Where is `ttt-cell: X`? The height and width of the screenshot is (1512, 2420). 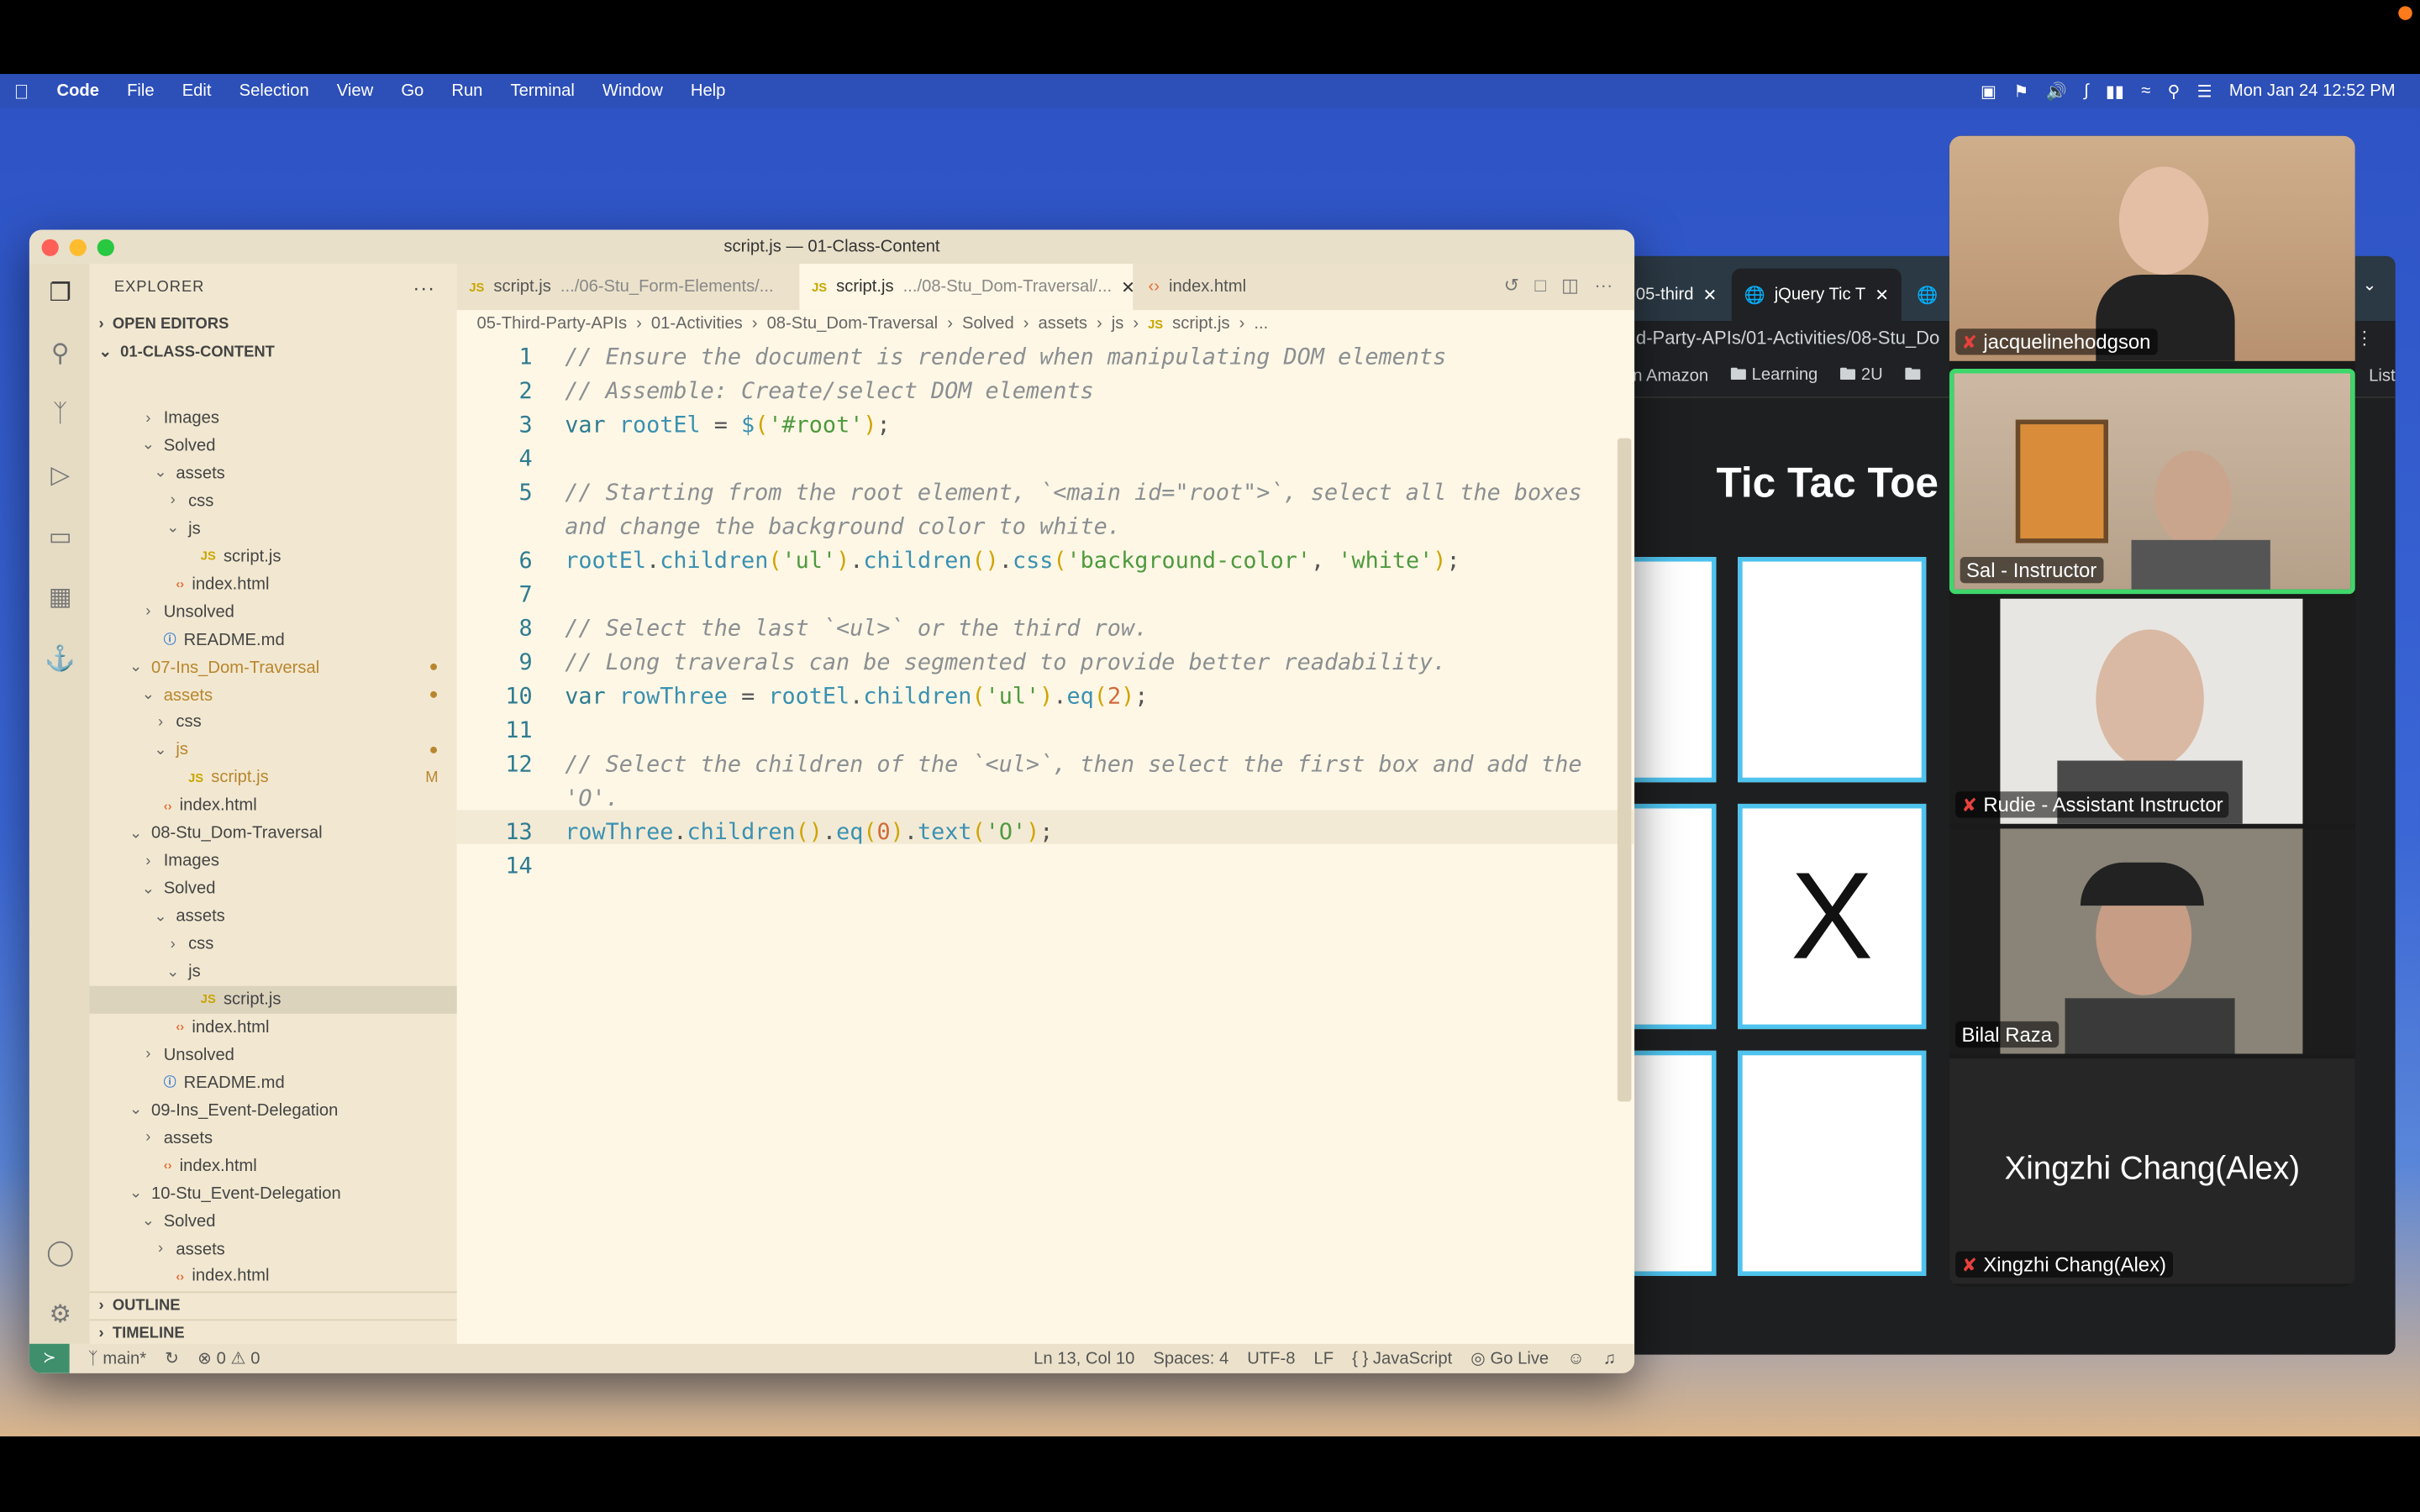
ttt-cell: X is located at coordinates (1832, 916).